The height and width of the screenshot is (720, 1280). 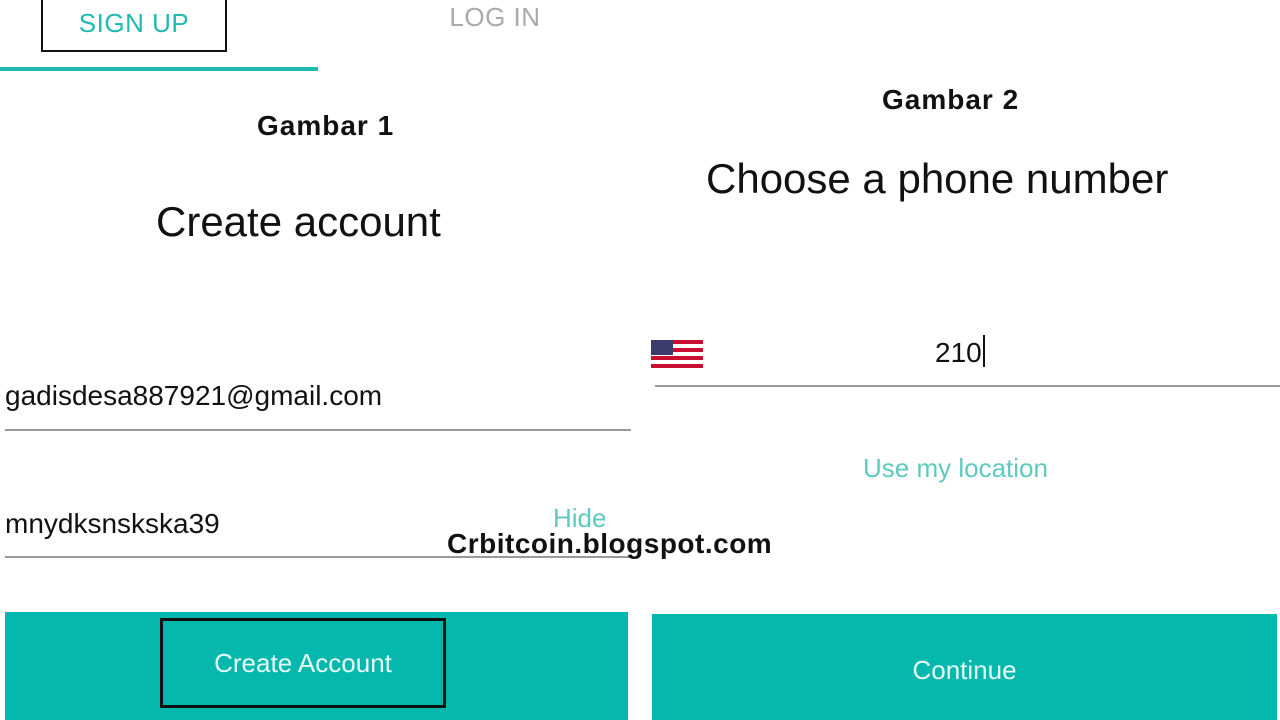 What do you see at coordinates (326, 125) in the screenshot?
I see `caption-gambar-1: Gambar 1` at bounding box center [326, 125].